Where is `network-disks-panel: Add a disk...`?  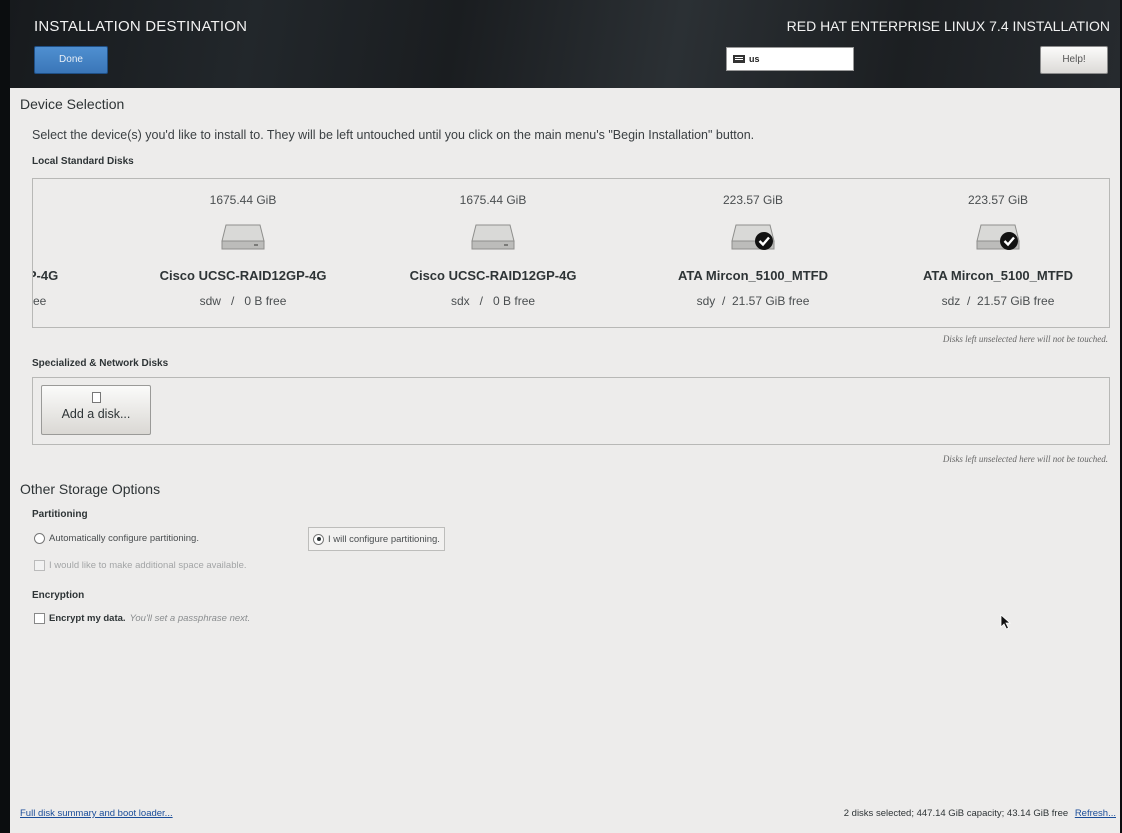 network-disks-panel: Add a disk... is located at coordinates (571, 411).